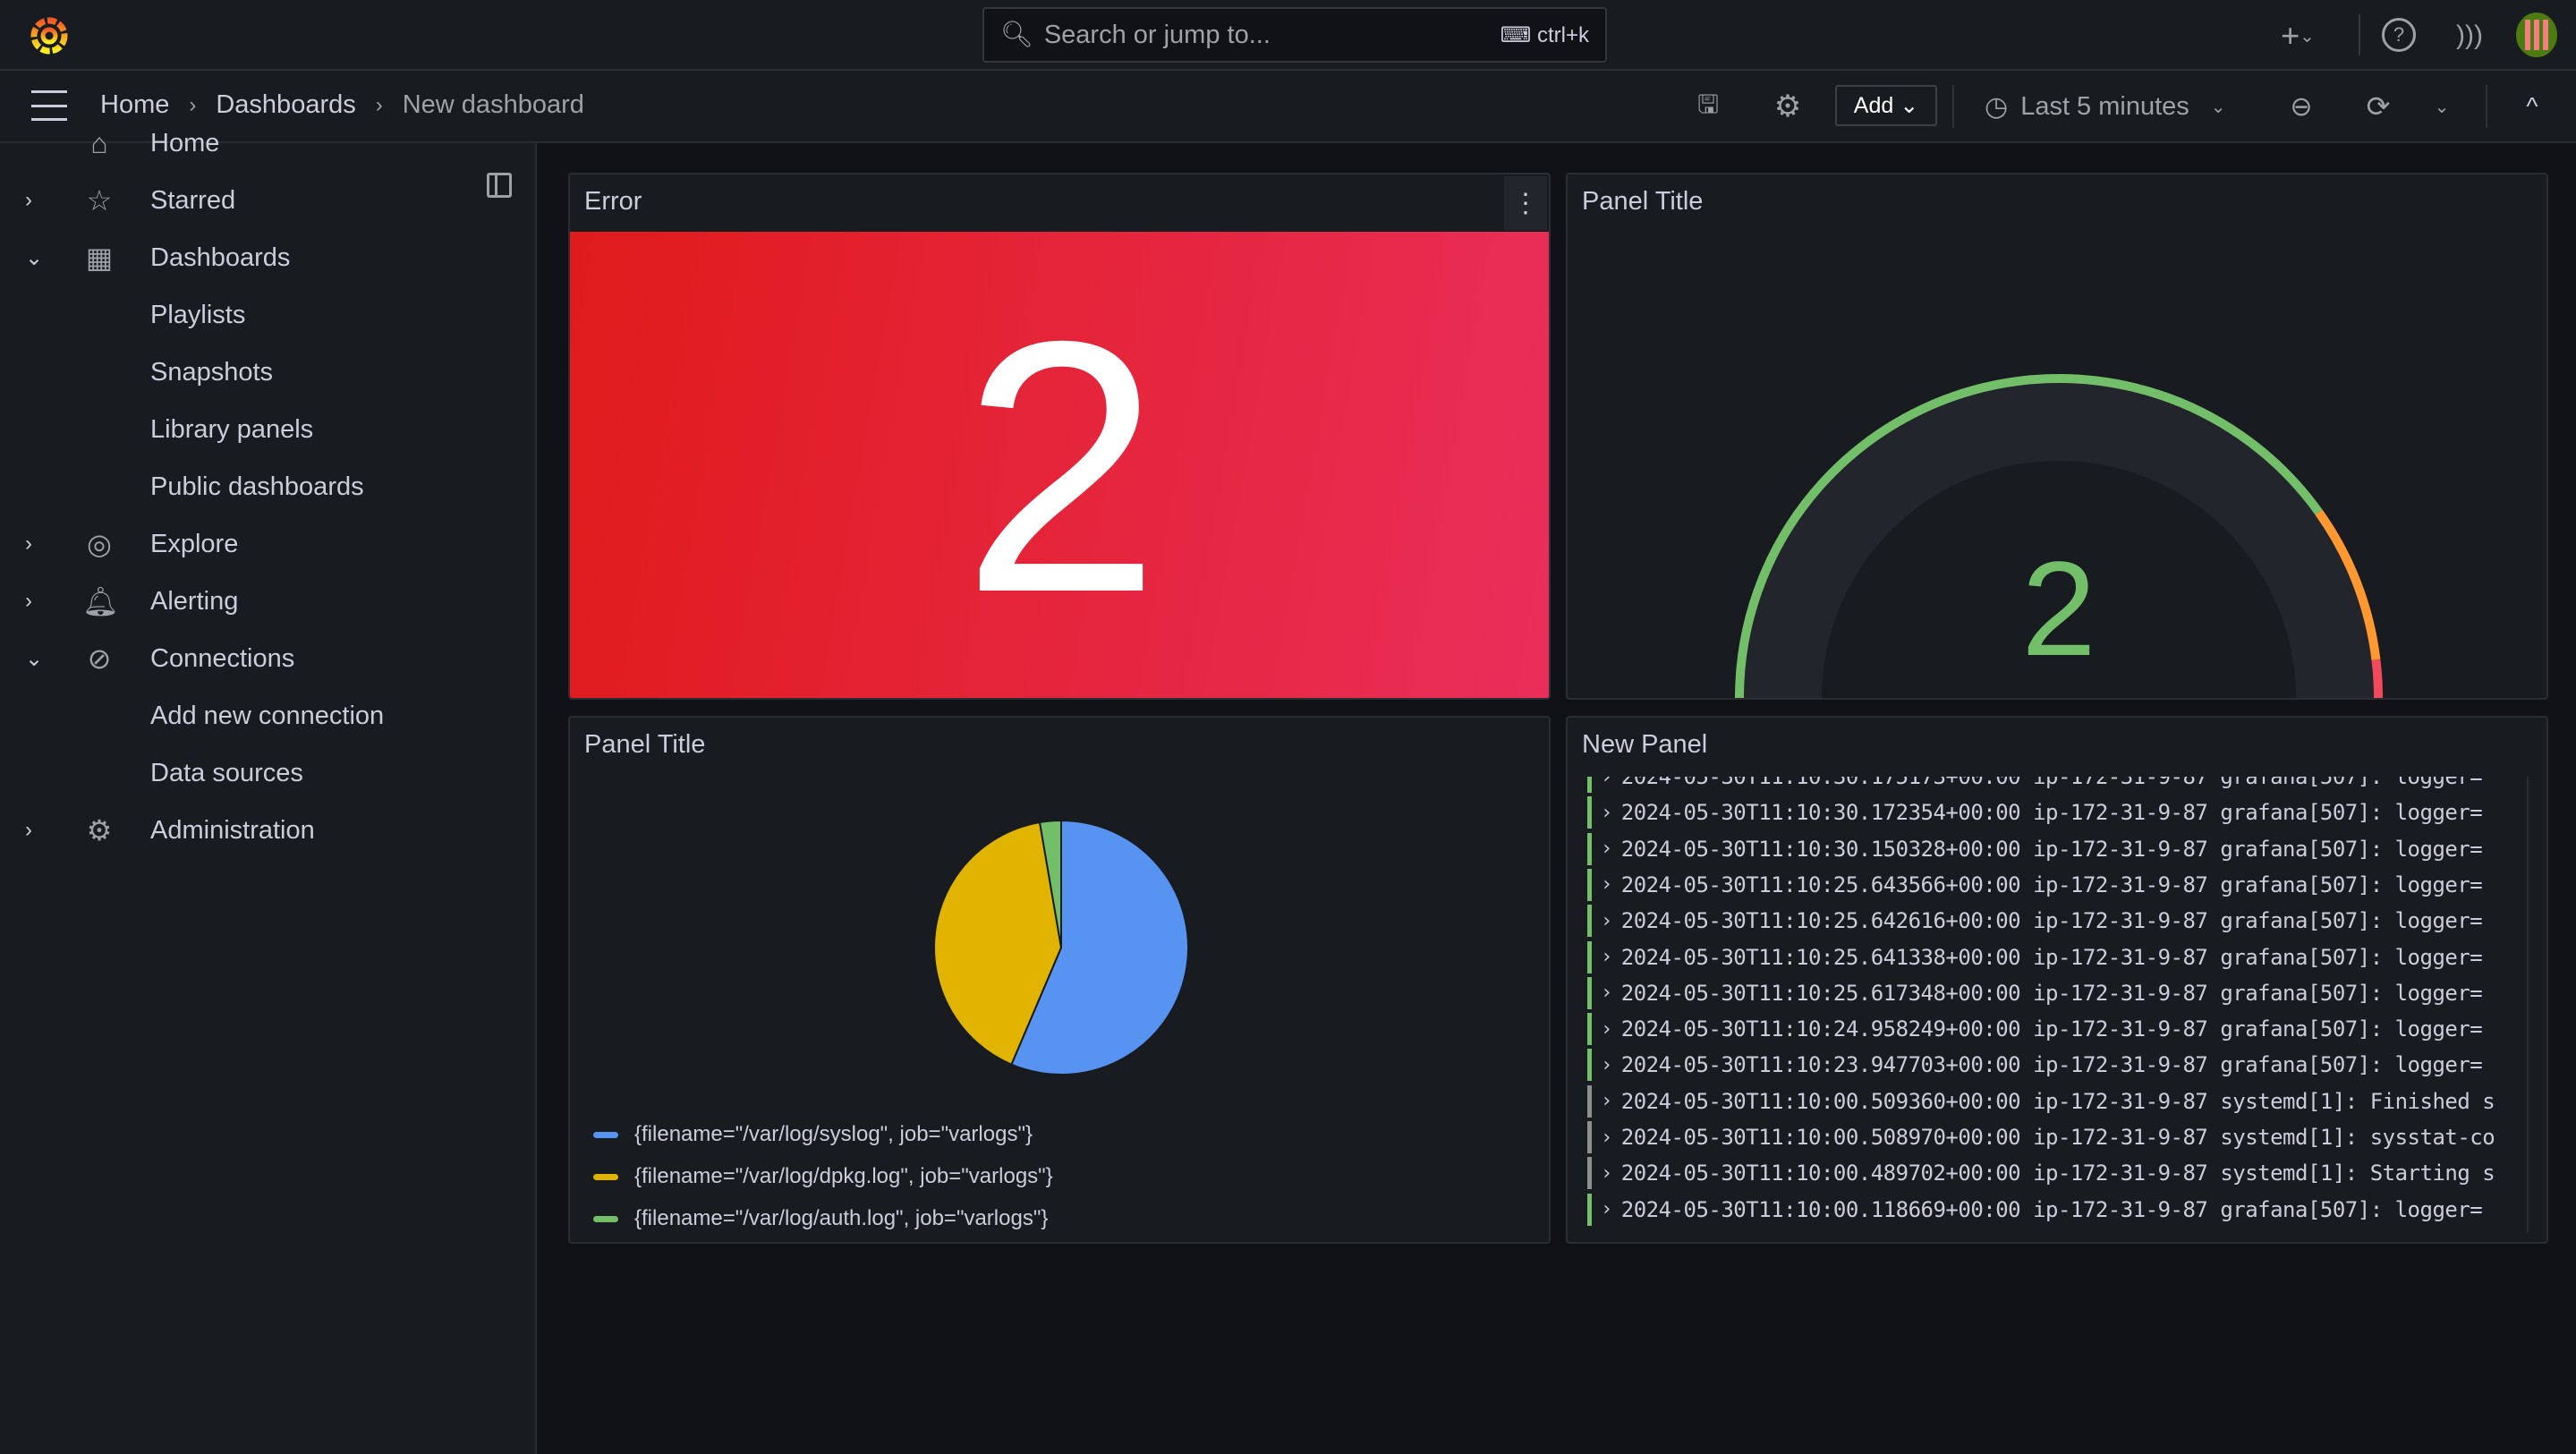  Describe the element at coordinates (222, 658) in the screenshot. I see `sidebar-item-label: Connections` at that location.